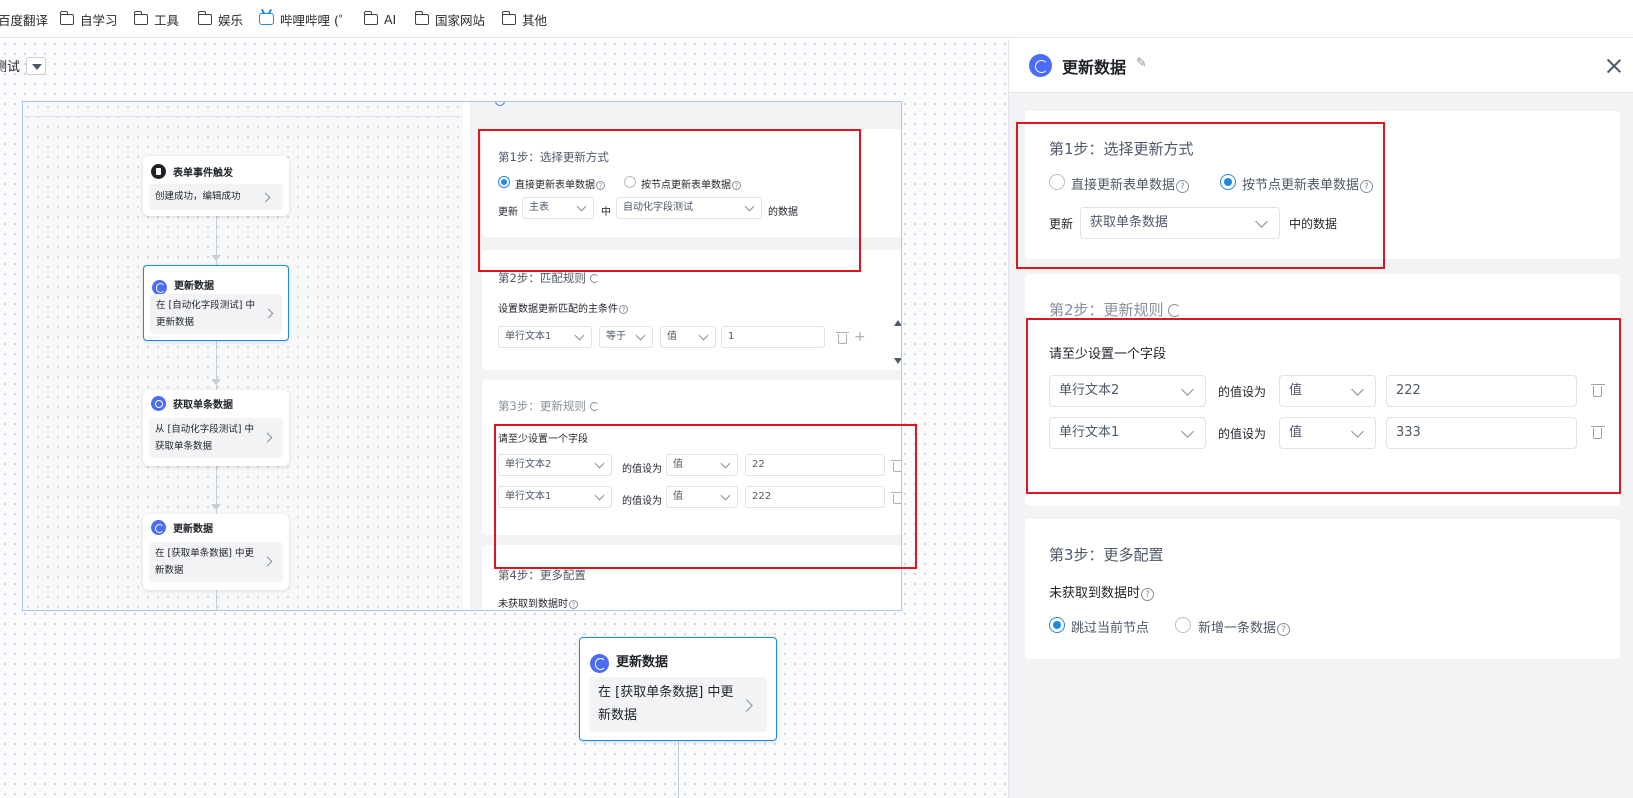  What do you see at coordinates (203, 405) in the screenshot?
I see `node-title: 获取单条数据` at bounding box center [203, 405].